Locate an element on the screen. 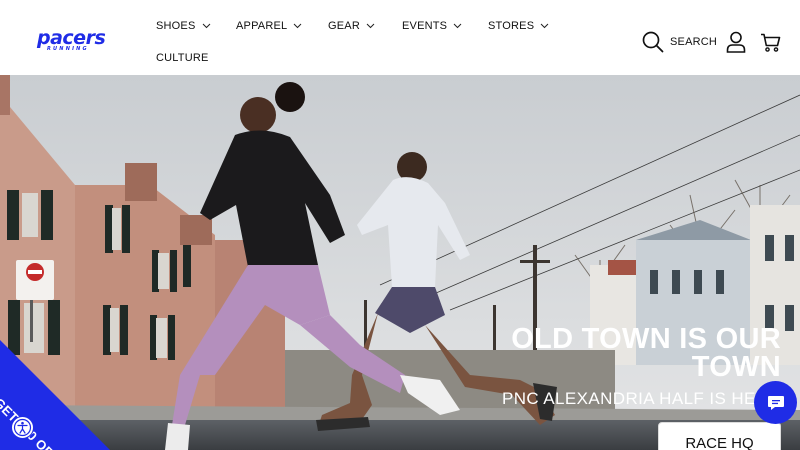  pacers-running-logo: pacers RUNNING is located at coordinates (71, 41).